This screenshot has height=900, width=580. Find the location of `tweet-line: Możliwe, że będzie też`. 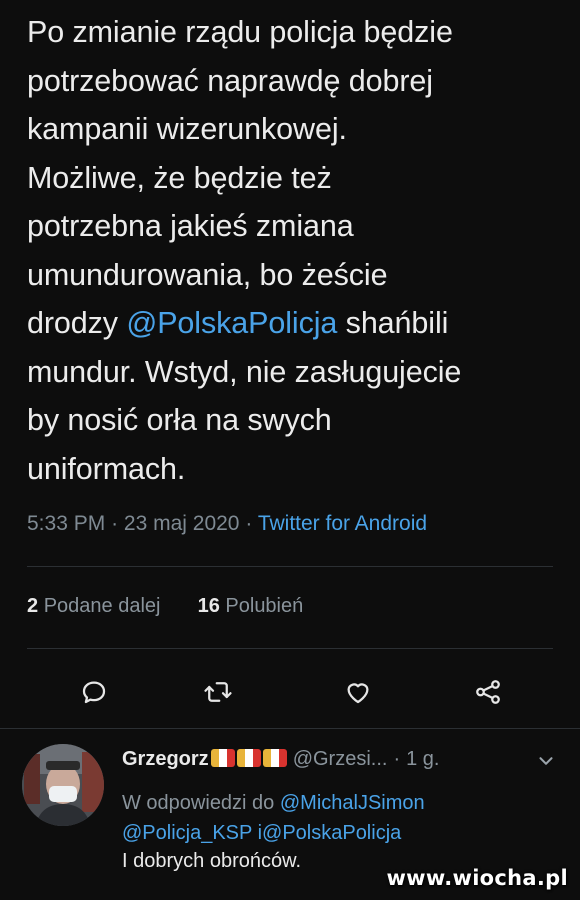

tweet-line: Możliwe, że będzie też is located at coordinates (179, 177).